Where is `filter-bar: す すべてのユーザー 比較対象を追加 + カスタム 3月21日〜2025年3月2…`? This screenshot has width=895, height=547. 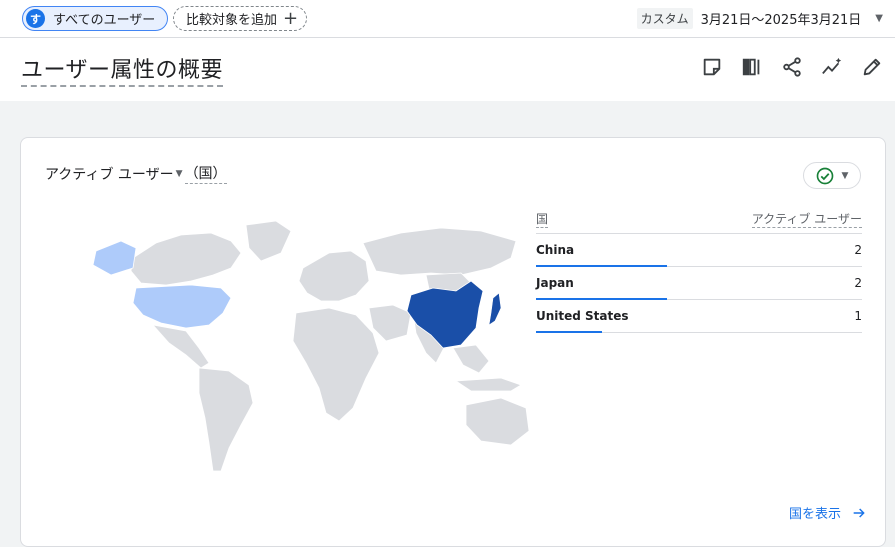 filter-bar: す すべてのユーザー 比較対象を追加 + カスタム 3月21日〜2025年3月2… is located at coordinates (447, 19).